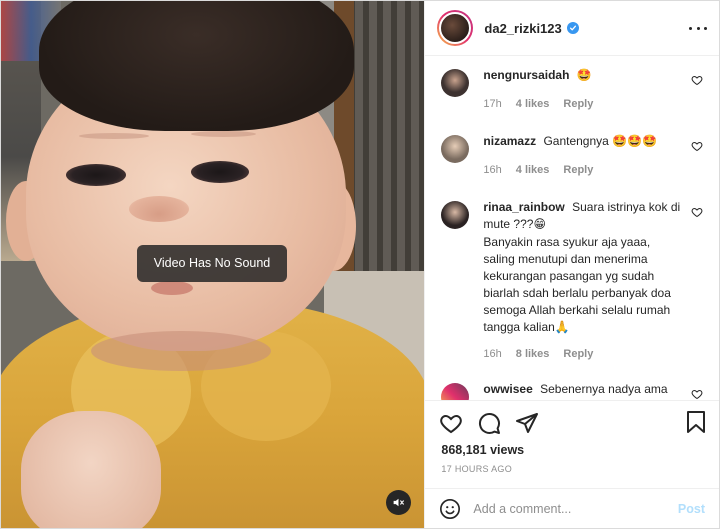 This screenshot has height=529, width=720. I want to click on no-sound-overlay: Video Has No Sound, so click(212, 263).